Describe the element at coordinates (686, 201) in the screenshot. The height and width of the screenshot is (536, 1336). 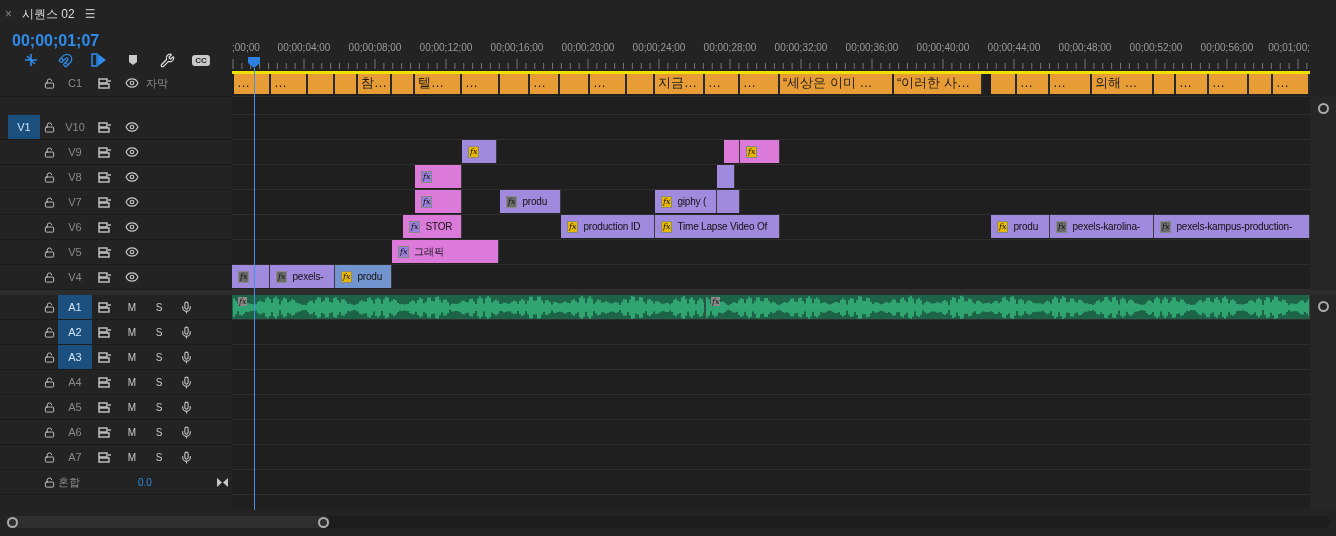
I see `video-clip: fx giphy (` at that location.